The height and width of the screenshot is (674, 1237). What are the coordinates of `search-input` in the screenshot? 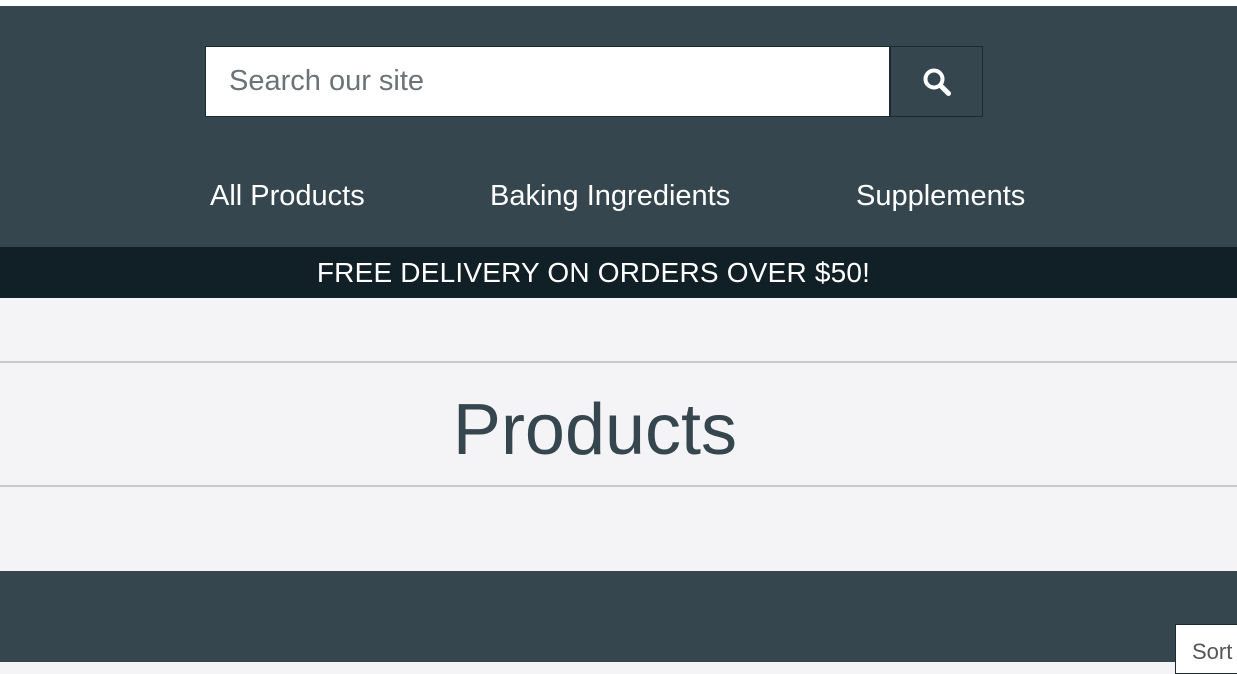 It's located at (547, 81).